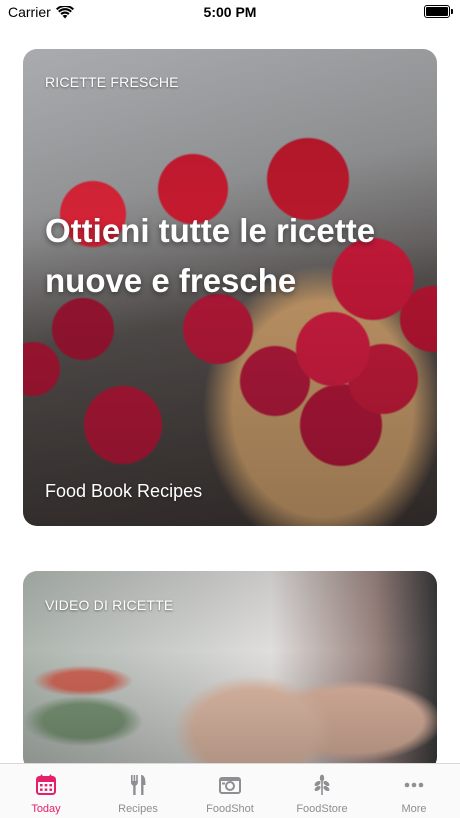 The width and height of the screenshot is (460, 818). I want to click on battery-icon, so click(438, 11).